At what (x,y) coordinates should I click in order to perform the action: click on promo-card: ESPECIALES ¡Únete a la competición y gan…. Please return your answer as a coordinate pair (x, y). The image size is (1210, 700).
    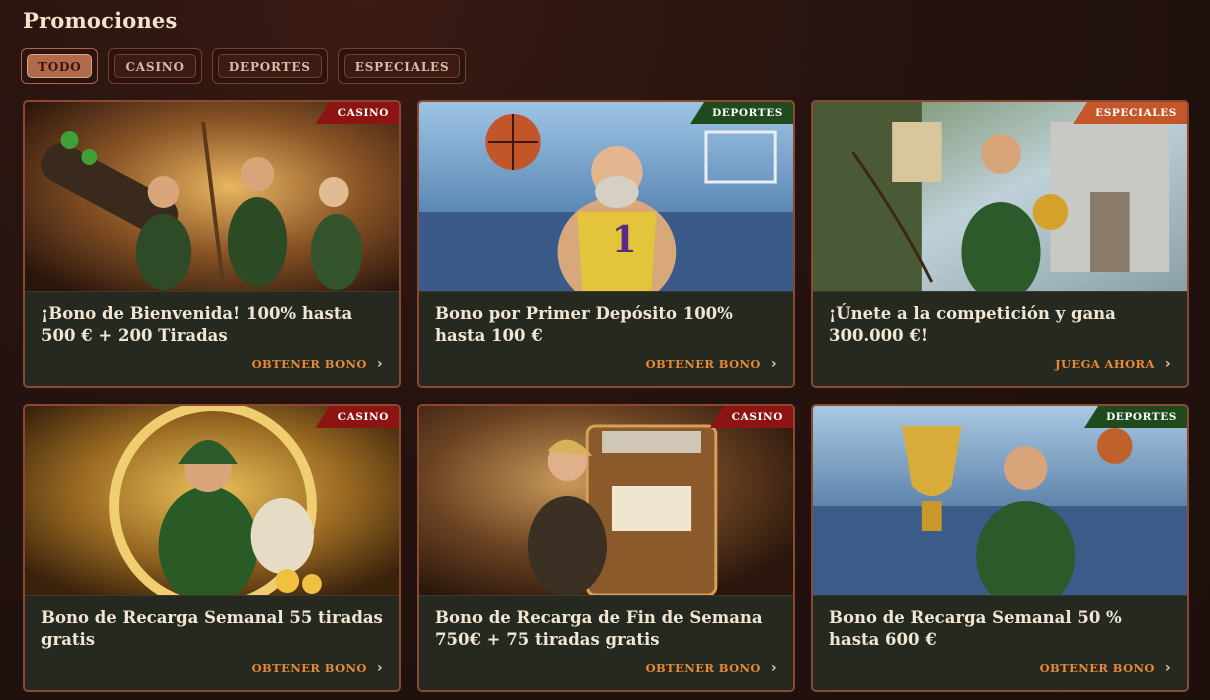
    Looking at the image, I should click on (1000, 244).